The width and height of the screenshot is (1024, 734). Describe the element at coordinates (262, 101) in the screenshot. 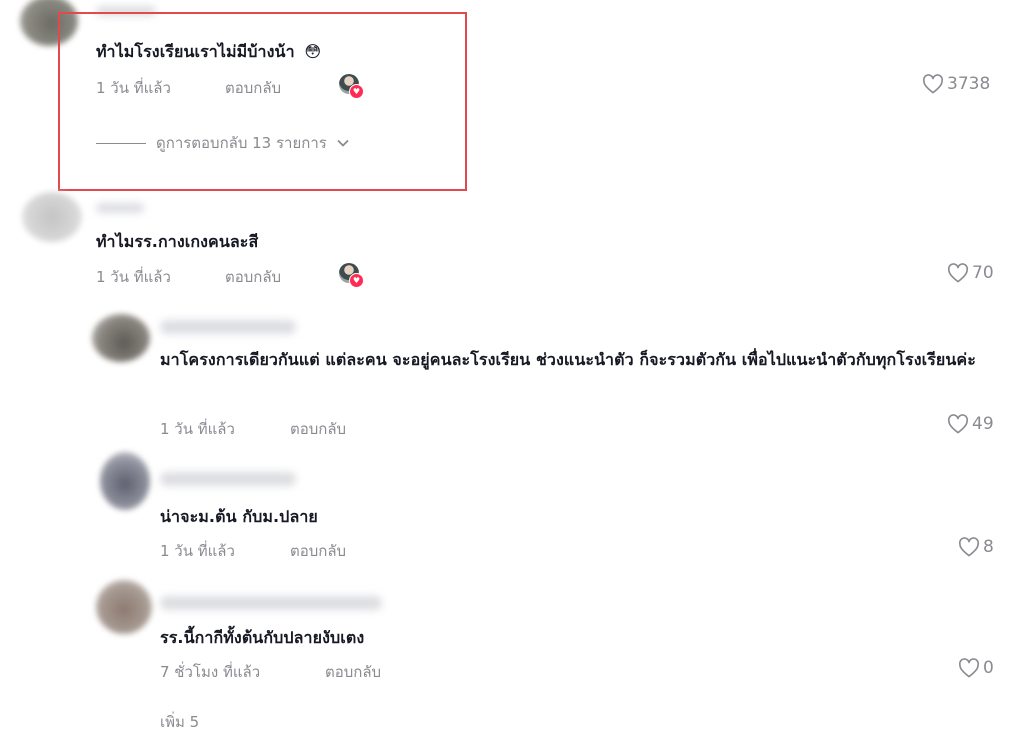

I see `highlight-box` at that location.